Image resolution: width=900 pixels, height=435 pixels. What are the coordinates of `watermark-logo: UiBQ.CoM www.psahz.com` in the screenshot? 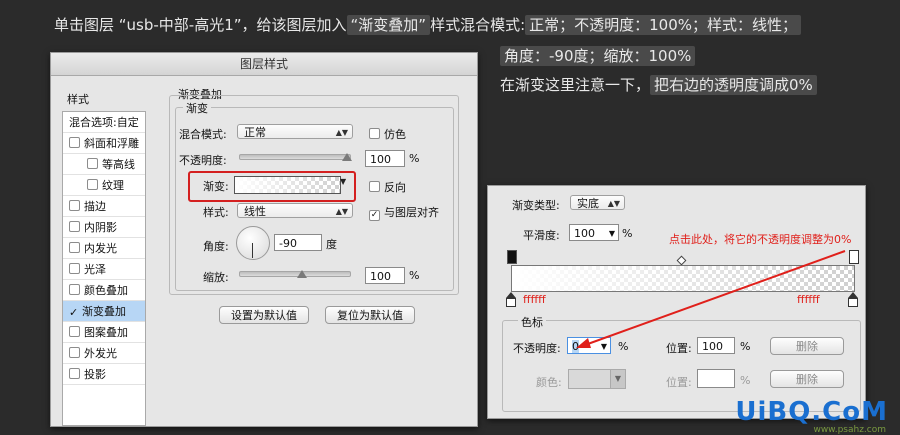 It's located at (811, 416).